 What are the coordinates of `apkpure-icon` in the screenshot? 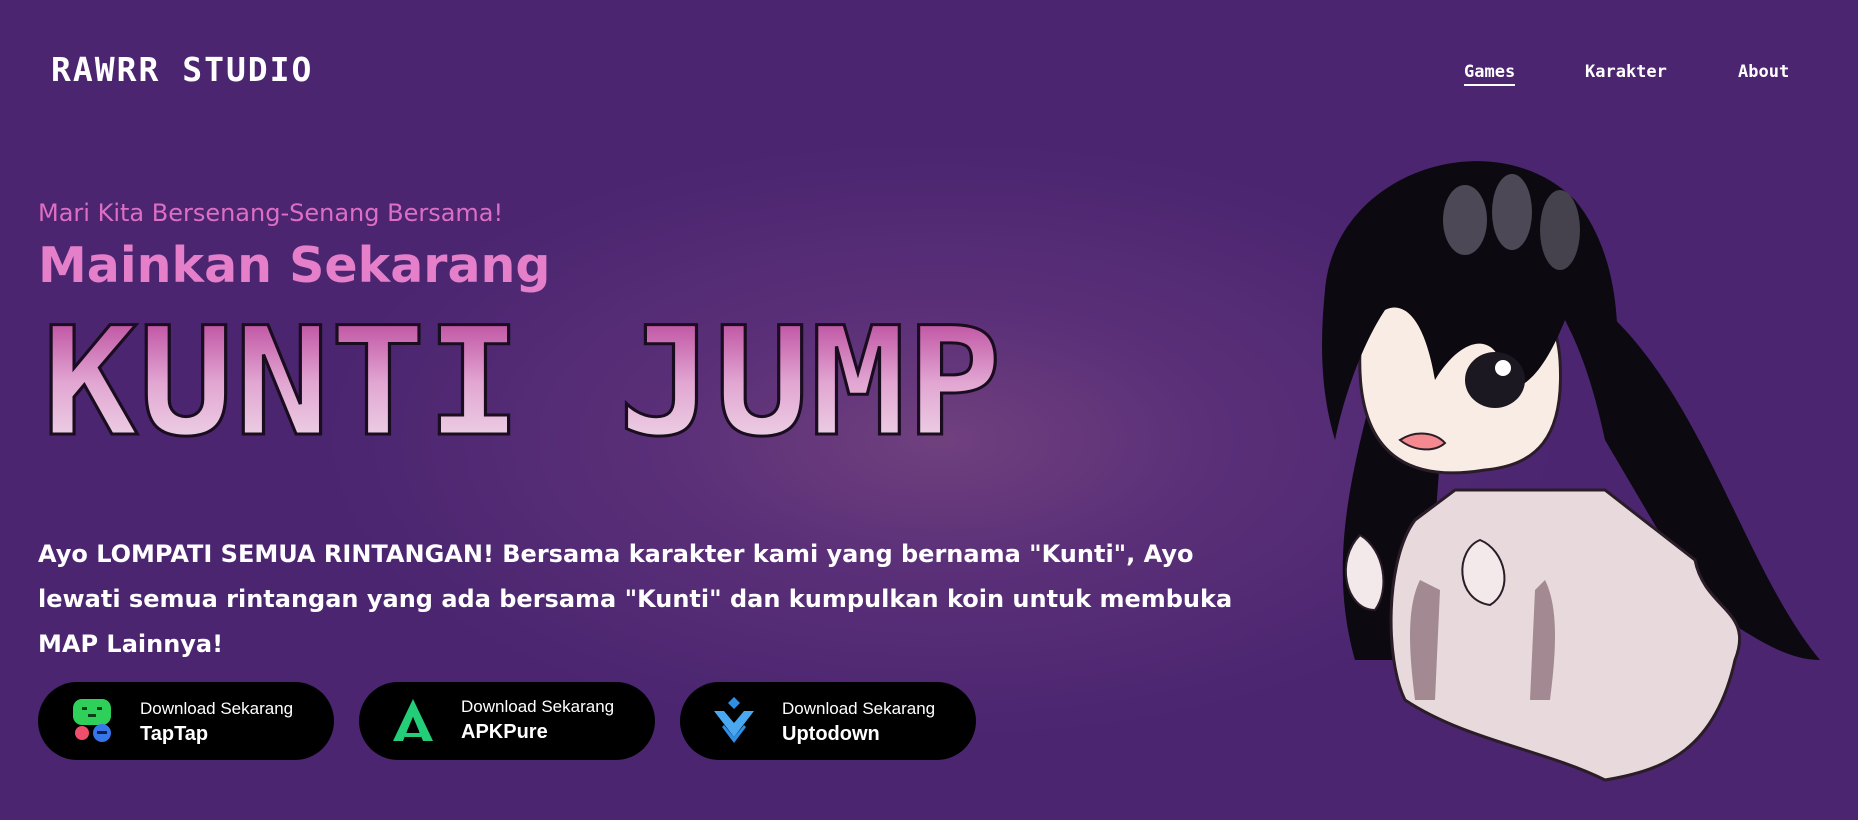 It's located at (413, 720).